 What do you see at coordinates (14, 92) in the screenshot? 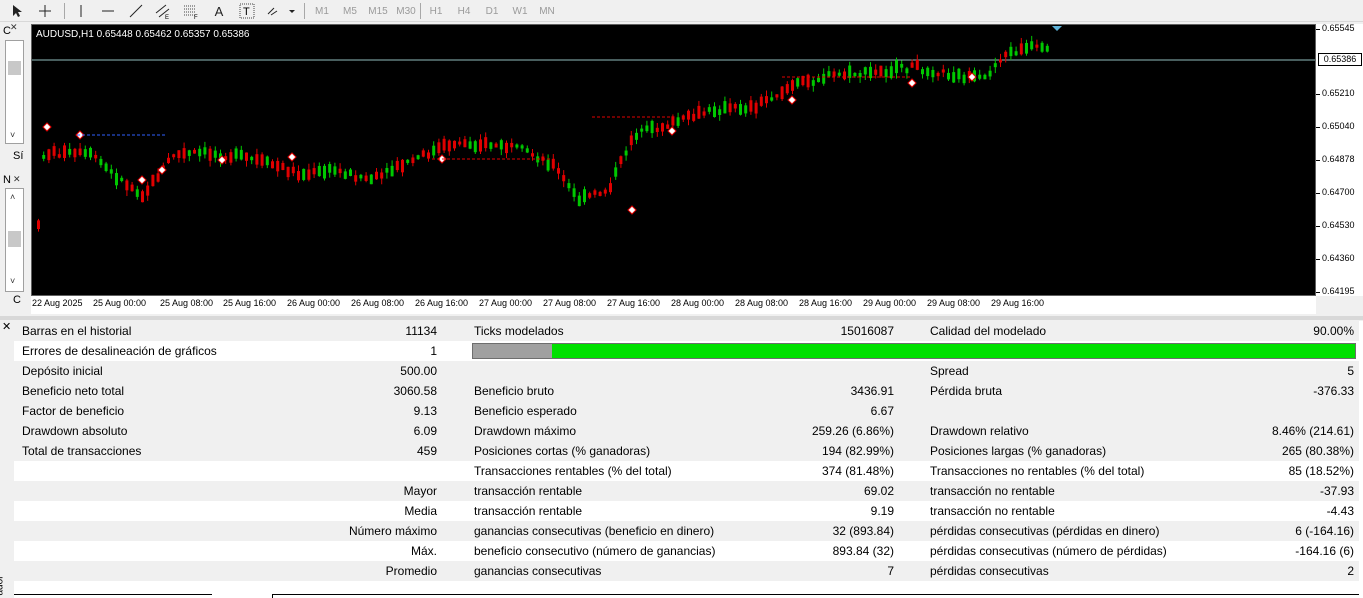
I see `top-scrollbar` at bounding box center [14, 92].